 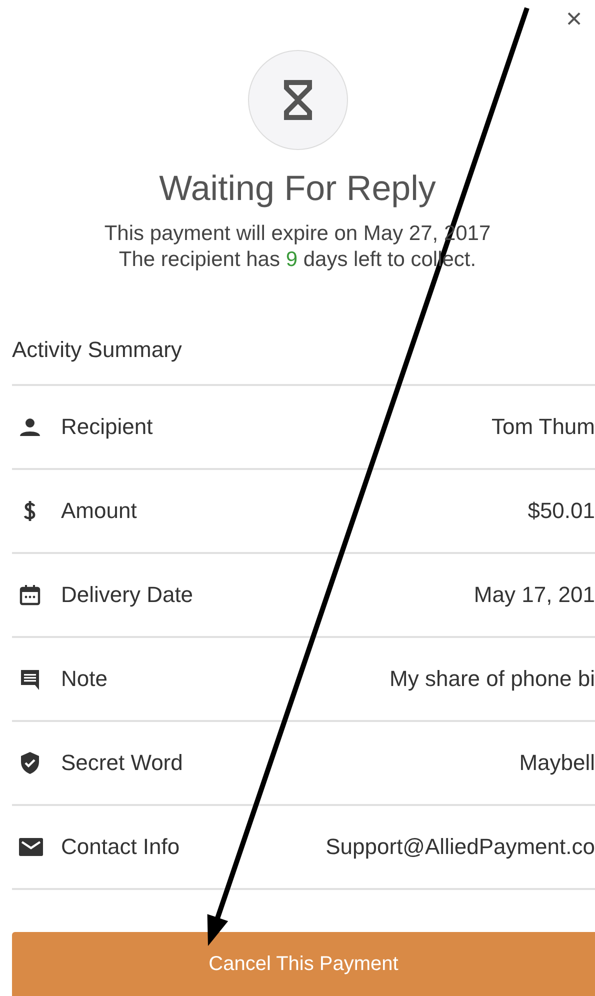 I want to click on row-value: Tom Thum, so click(x=543, y=427).